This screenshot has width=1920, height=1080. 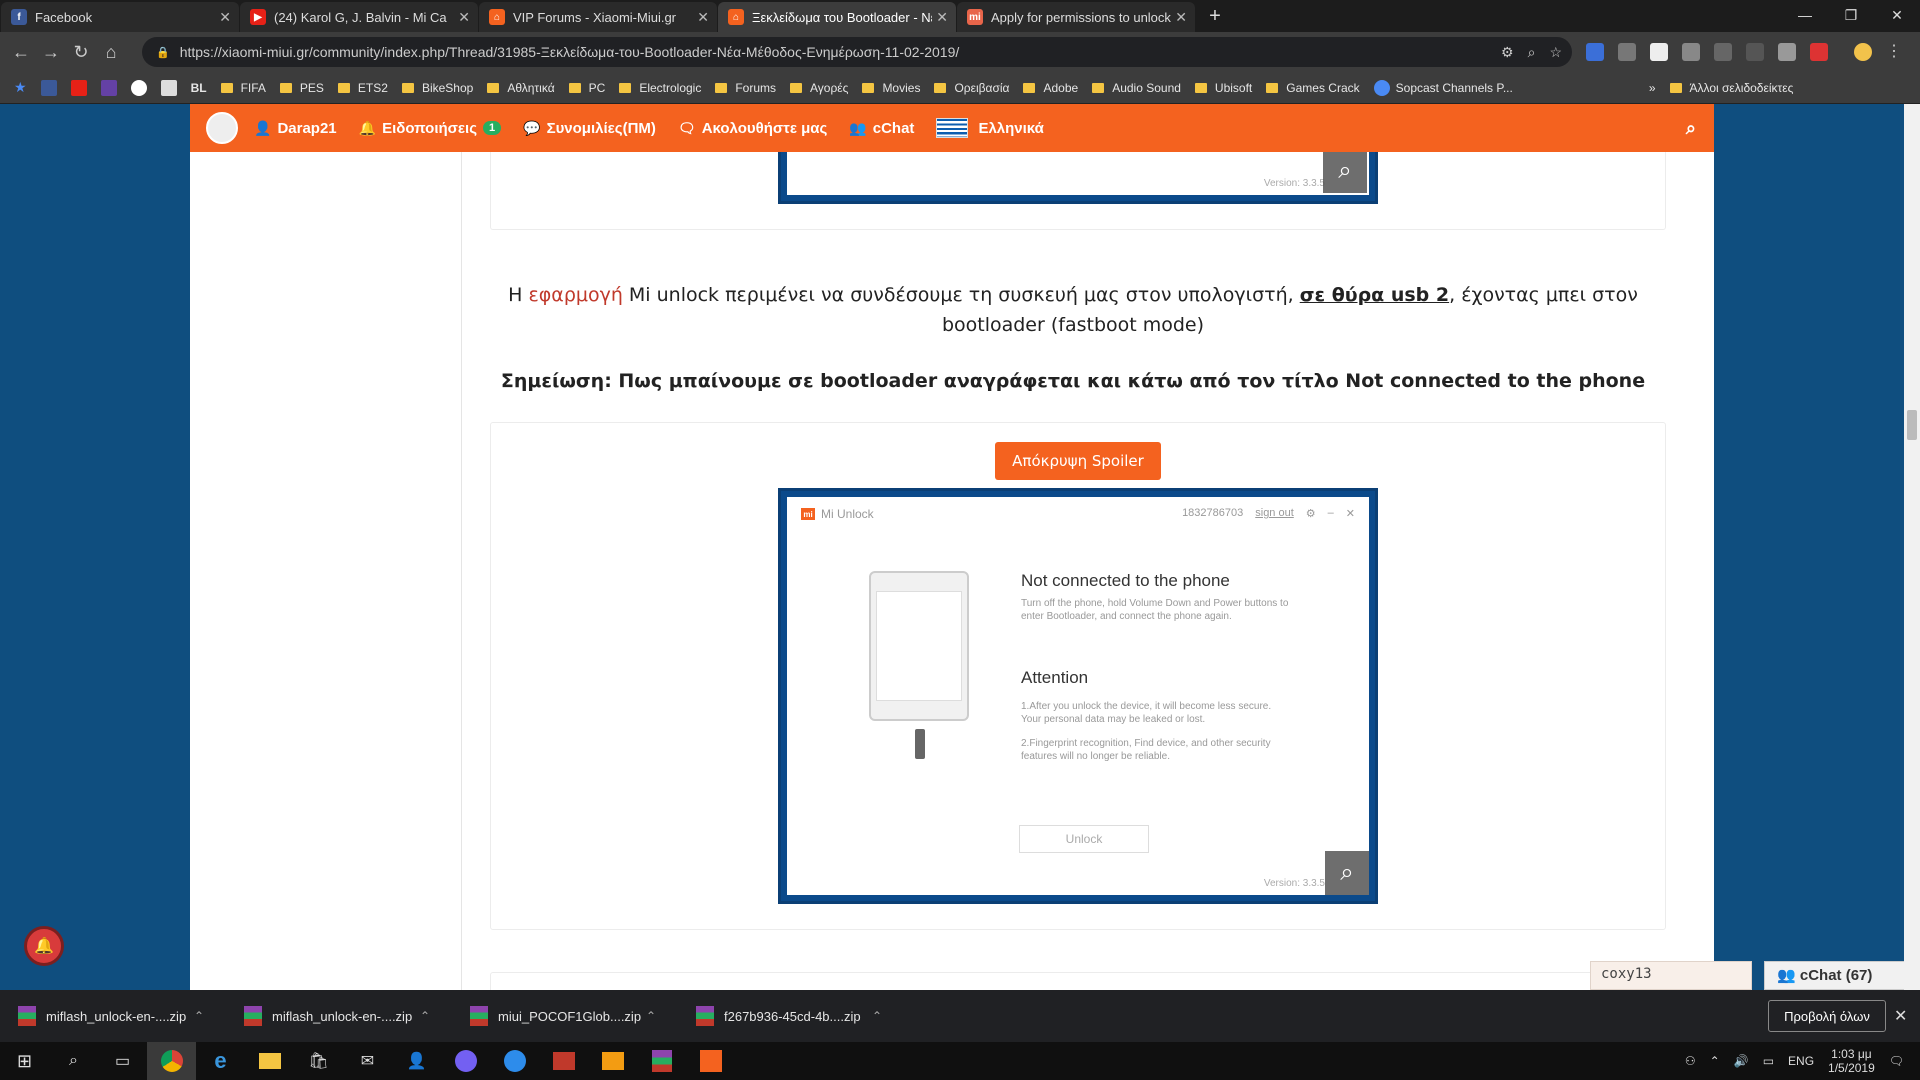 What do you see at coordinates (243, 88) in the screenshot?
I see `bookmark-folder: FIFA` at bounding box center [243, 88].